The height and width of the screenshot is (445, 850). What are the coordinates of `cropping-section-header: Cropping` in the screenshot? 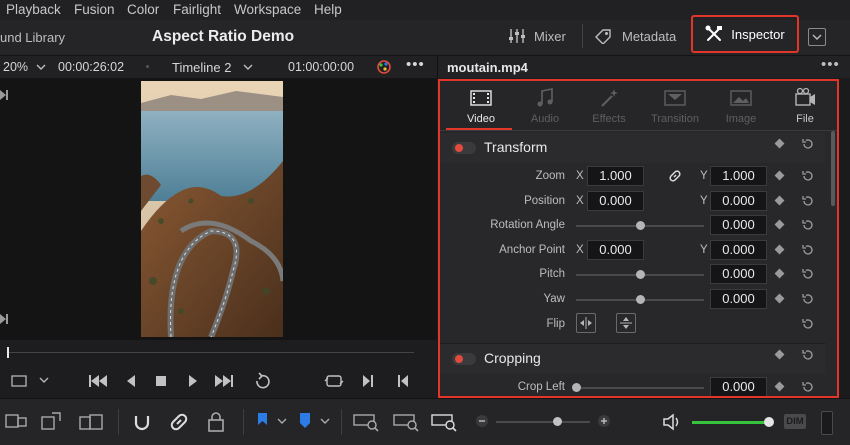 It's located at (632, 358).